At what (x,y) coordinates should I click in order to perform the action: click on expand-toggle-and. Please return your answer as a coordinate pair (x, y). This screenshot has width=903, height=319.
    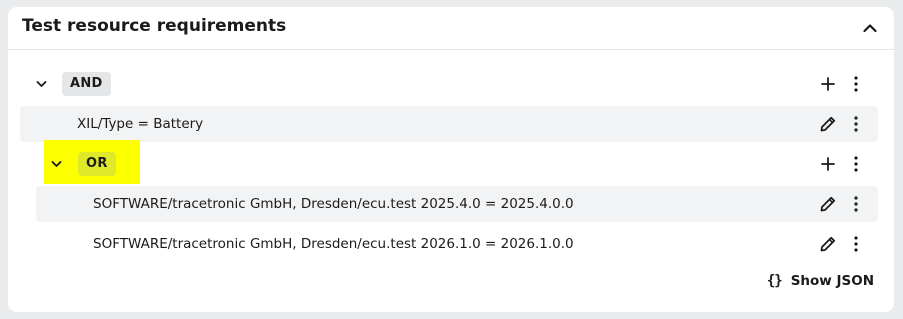
    Looking at the image, I should click on (41, 84).